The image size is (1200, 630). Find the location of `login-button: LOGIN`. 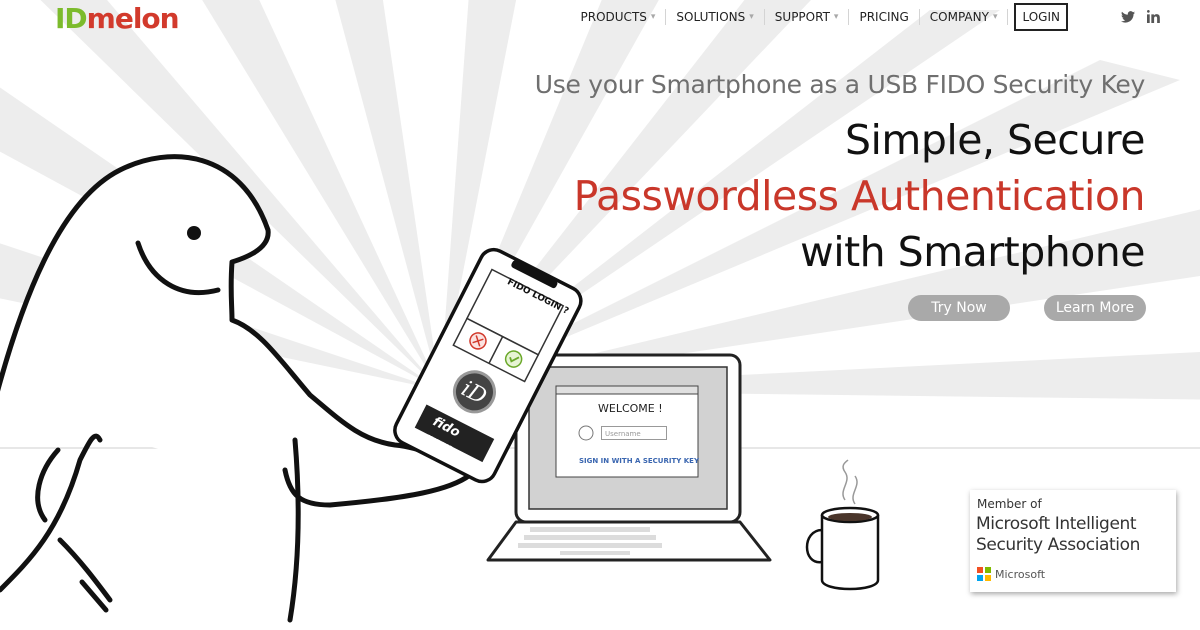

login-button: LOGIN is located at coordinates (1041, 17).